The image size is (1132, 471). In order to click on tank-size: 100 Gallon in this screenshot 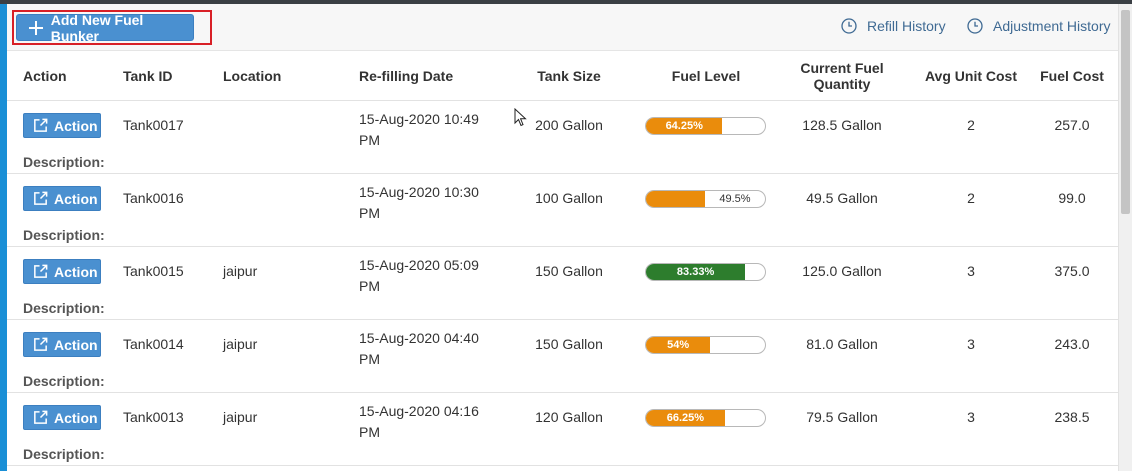, I will do `click(569, 198)`.